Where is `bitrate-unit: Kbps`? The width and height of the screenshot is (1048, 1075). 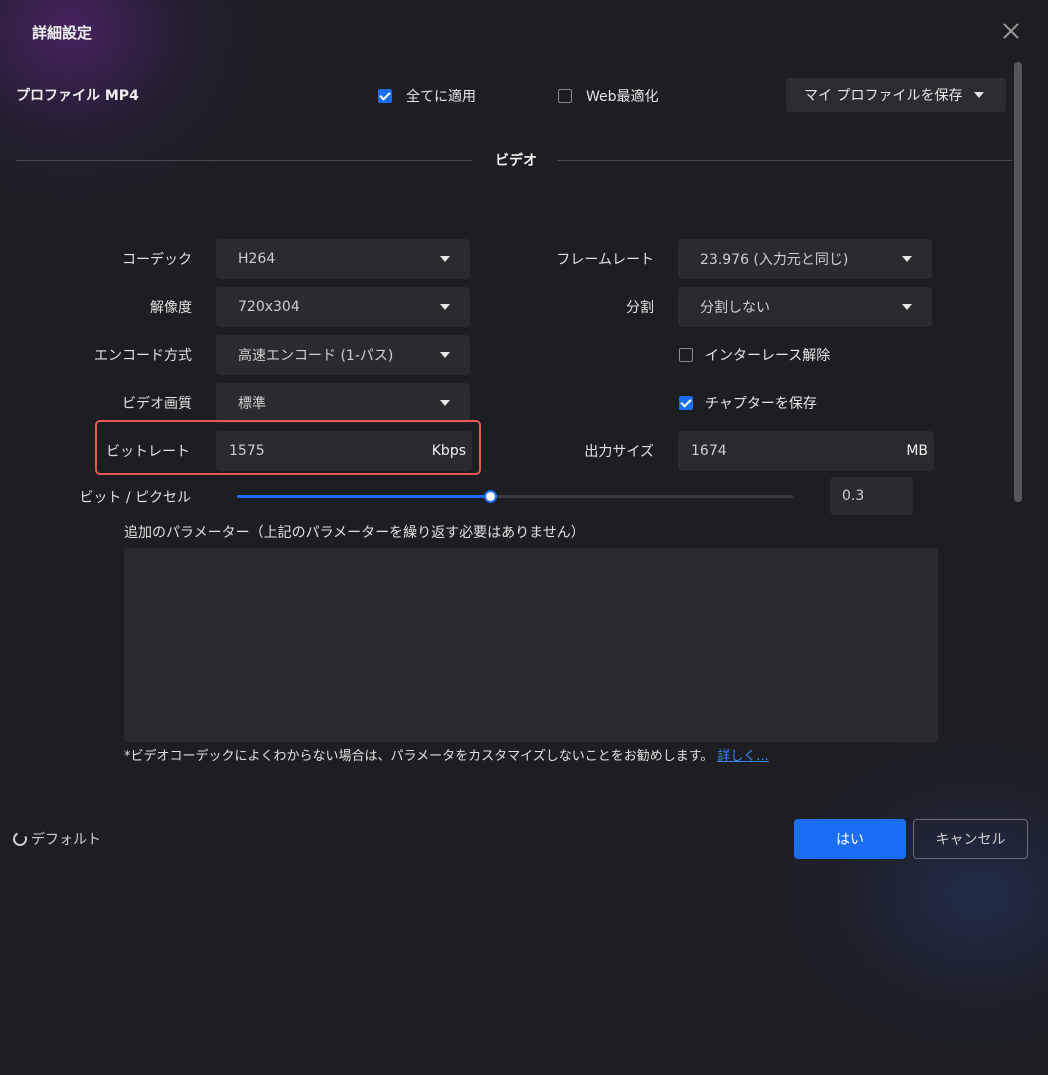
bitrate-unit: Kbps is located at coordinates (448, 451).